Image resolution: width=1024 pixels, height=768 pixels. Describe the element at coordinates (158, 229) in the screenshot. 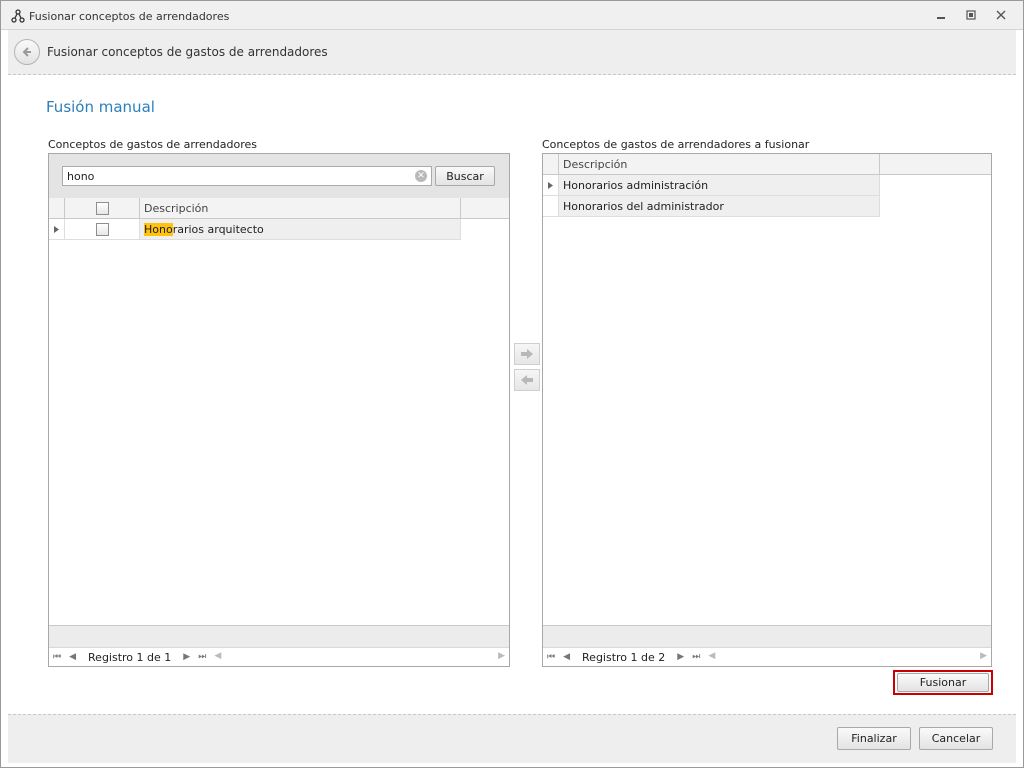

I see `search-match-highlight: Hono` at that location.